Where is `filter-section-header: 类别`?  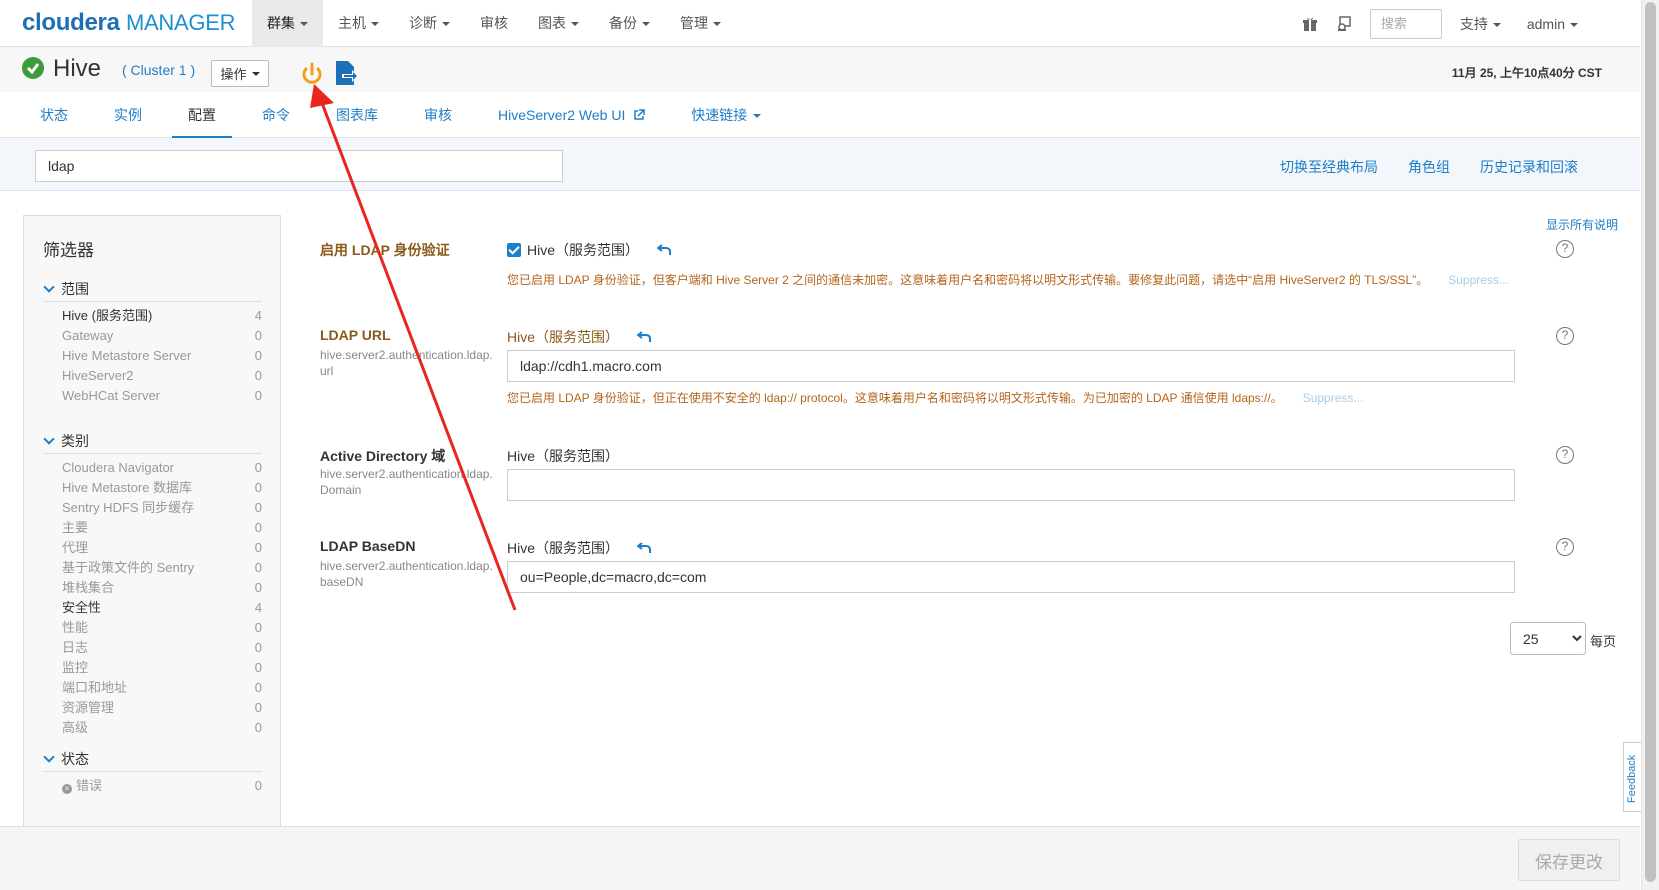
filter-section-header: 类别 is located at coordinates (152, 442).